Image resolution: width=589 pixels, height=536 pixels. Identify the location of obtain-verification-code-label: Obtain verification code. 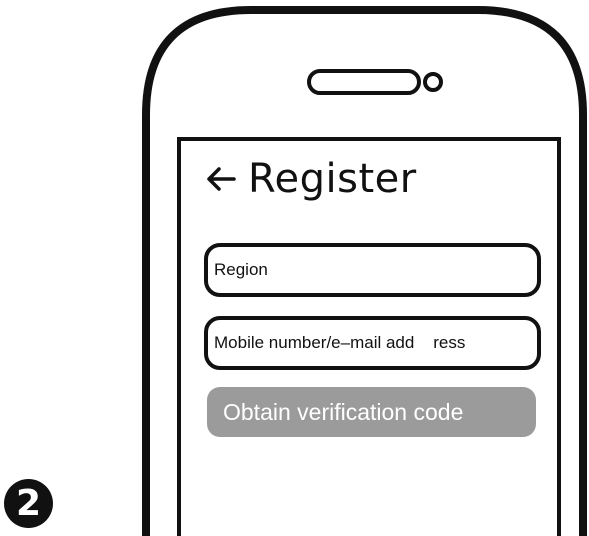
(343, 411).